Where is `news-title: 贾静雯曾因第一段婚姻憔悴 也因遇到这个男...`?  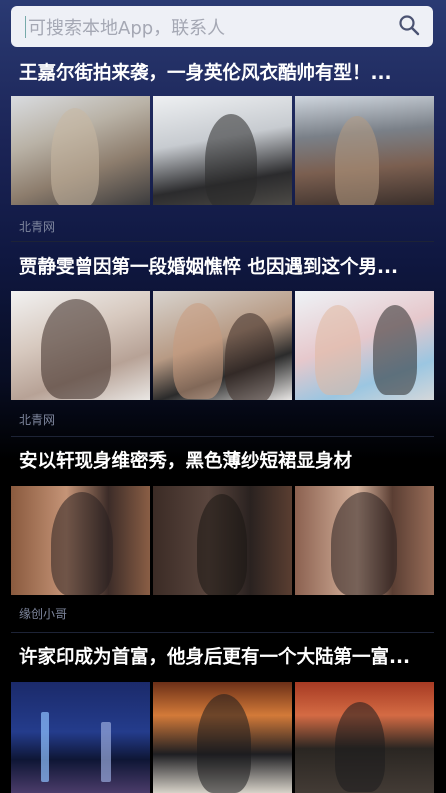 news-title: 贾静雯曾因第一段婚姻憔悴 也因遇到这个男... is located at coordinates (224, 268).